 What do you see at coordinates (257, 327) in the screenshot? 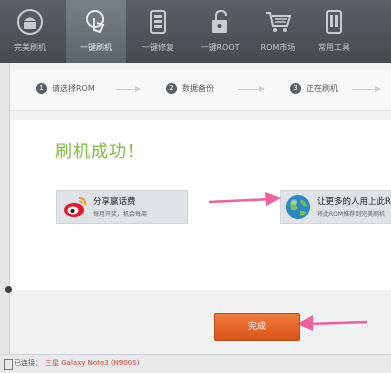
I see `done-button: 完成` at bounding box center [257, 327].